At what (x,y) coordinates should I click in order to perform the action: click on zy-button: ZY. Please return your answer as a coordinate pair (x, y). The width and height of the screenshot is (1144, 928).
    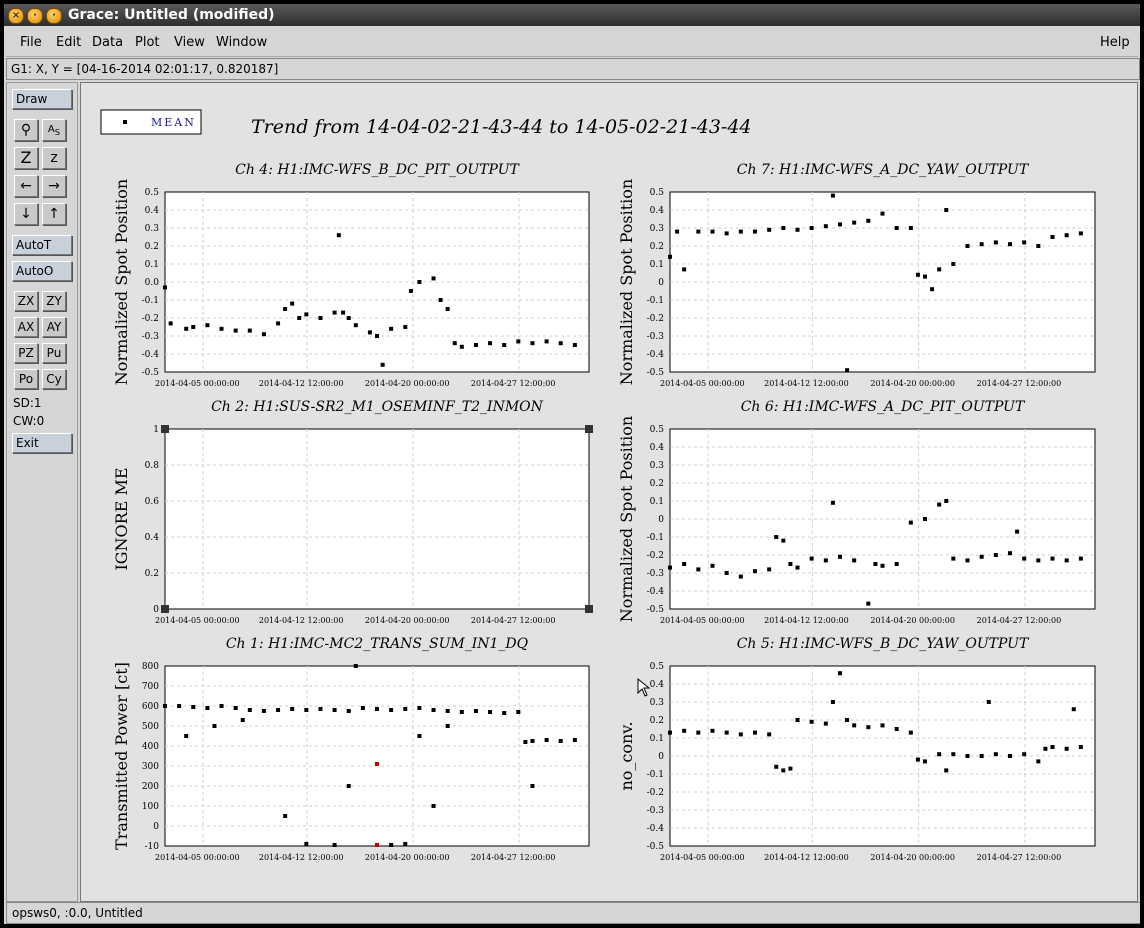
    Looking at the image, I should click on (54, 301).